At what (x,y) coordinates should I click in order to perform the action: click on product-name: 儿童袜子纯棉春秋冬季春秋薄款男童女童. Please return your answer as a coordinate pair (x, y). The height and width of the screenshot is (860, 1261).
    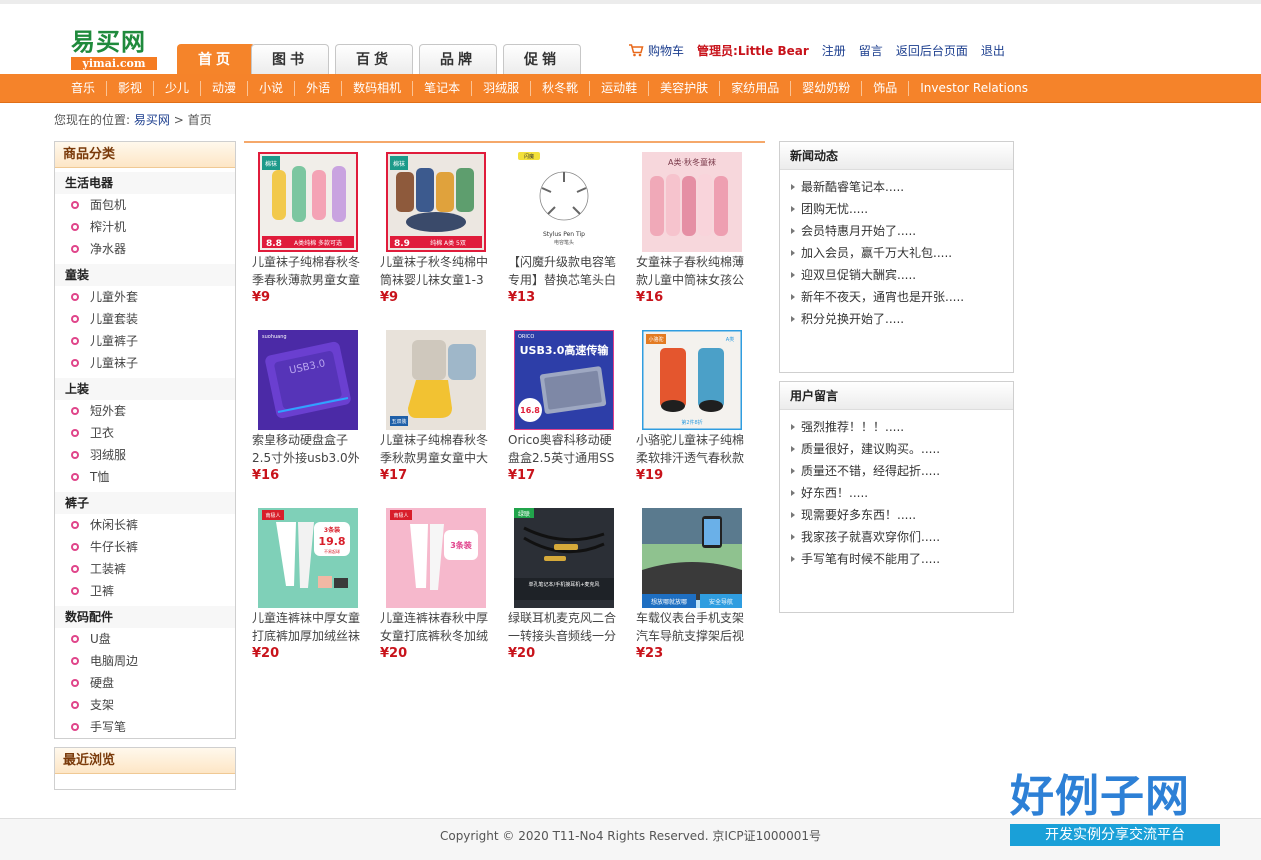
    Looking at the image, I should click on (308, 271).